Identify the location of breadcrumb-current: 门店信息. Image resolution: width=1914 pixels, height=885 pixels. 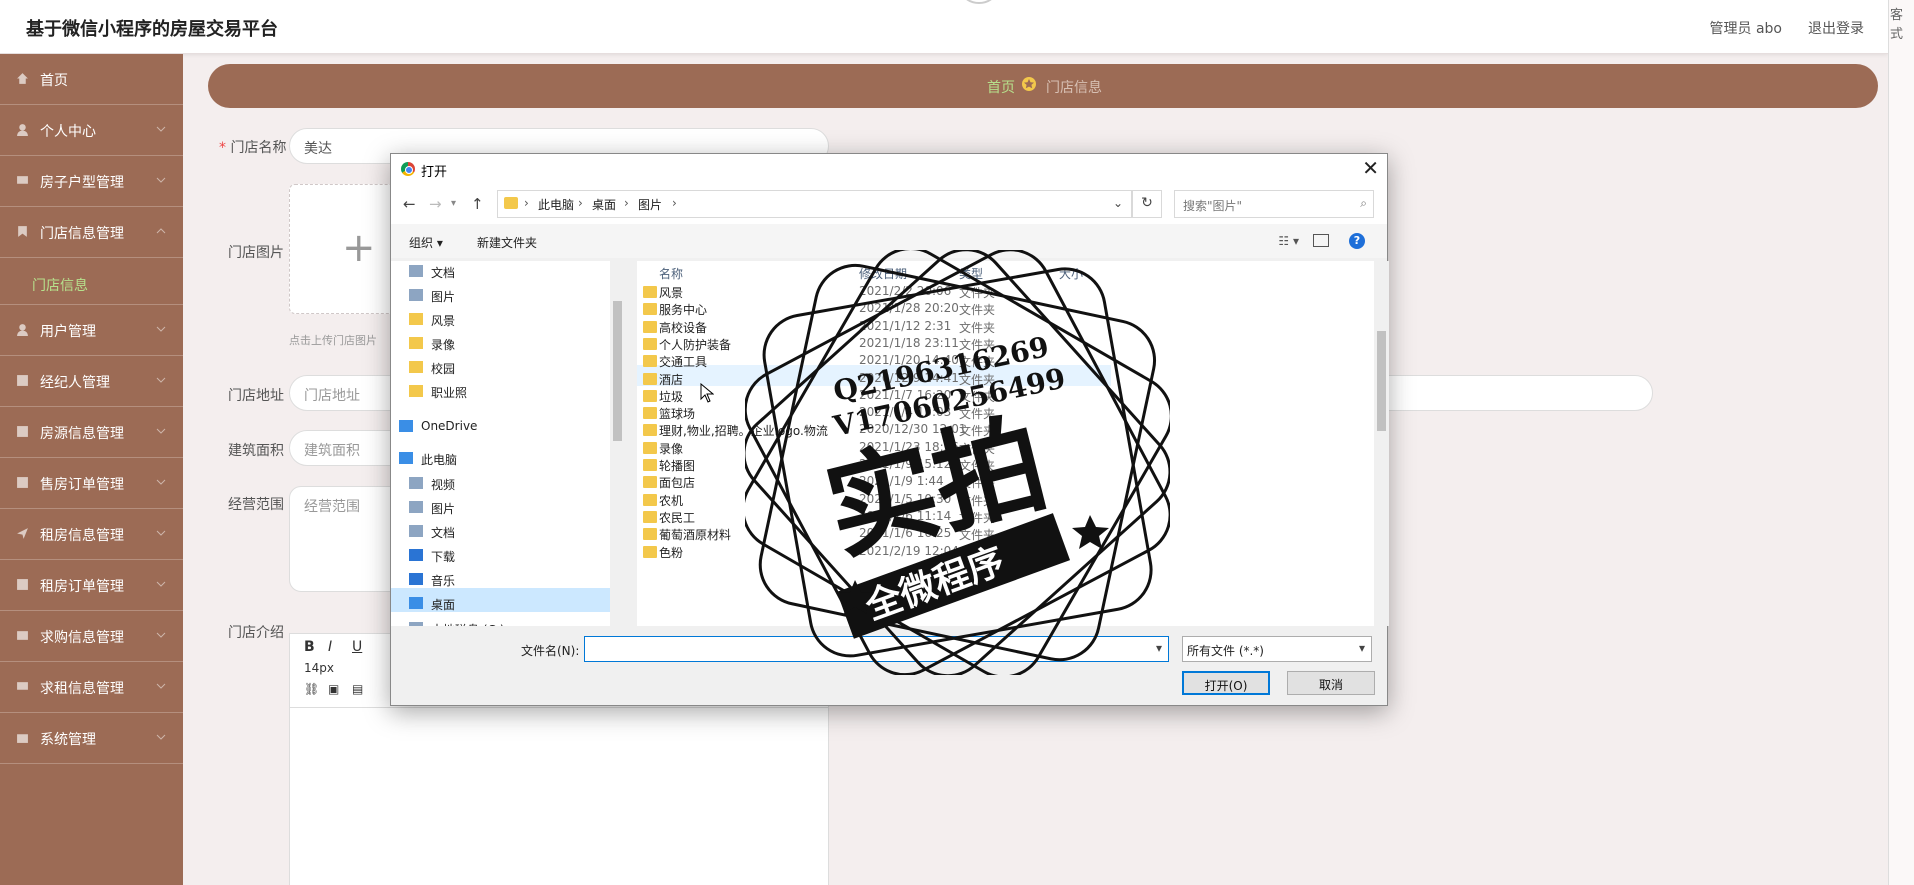
(1074, 88).